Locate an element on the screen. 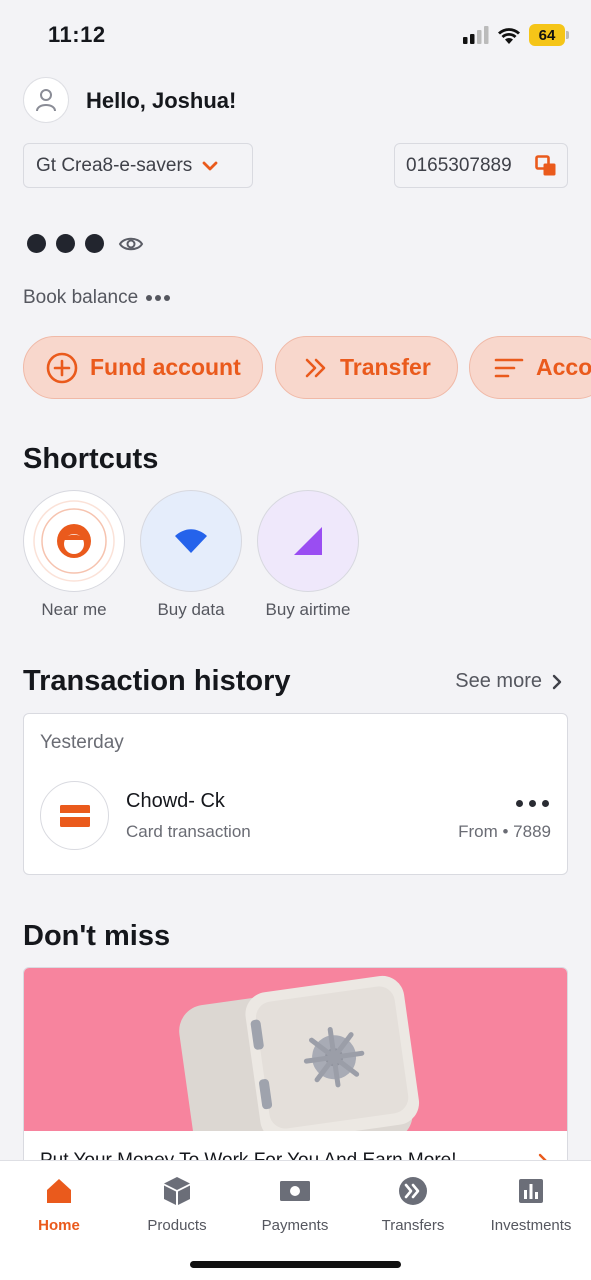 This screenshot has width=591, height=1280. shortcut-buy-airtime: Buy airtime is located at coordinates (308, 555).